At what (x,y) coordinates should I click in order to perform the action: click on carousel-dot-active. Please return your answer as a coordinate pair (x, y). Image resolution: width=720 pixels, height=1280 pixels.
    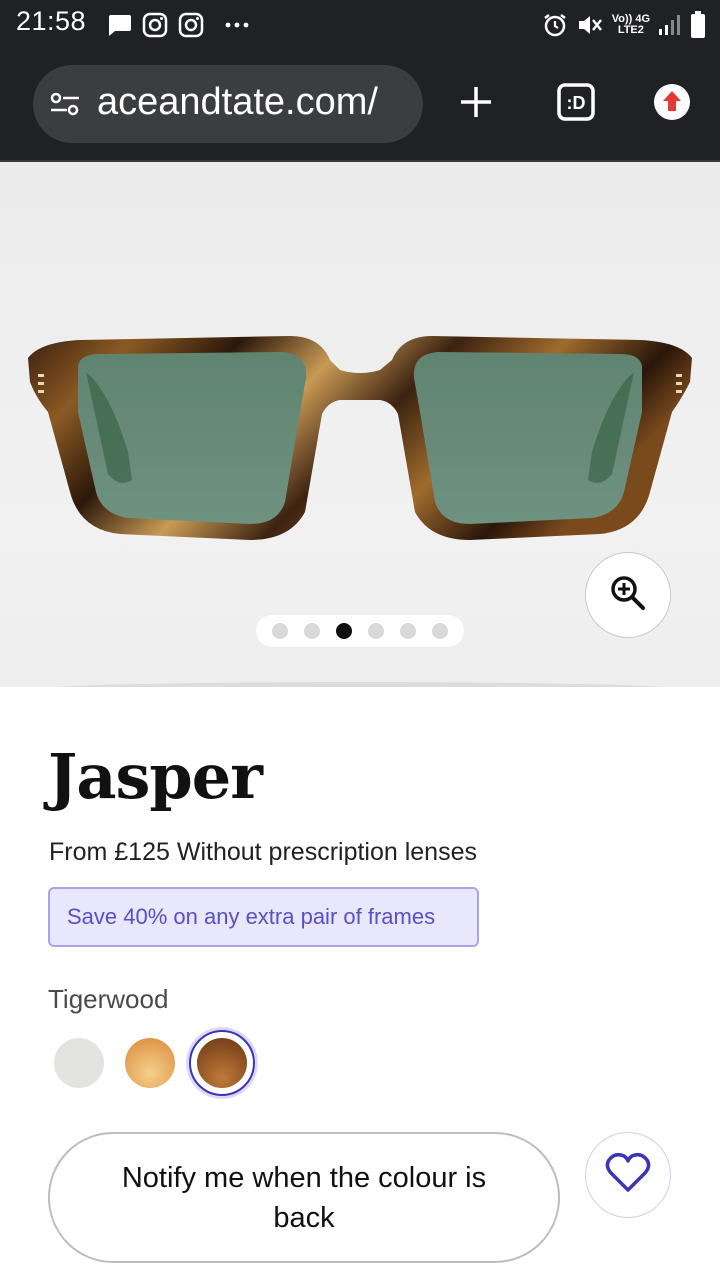
    Looking at the image, I should click on (344, 631).